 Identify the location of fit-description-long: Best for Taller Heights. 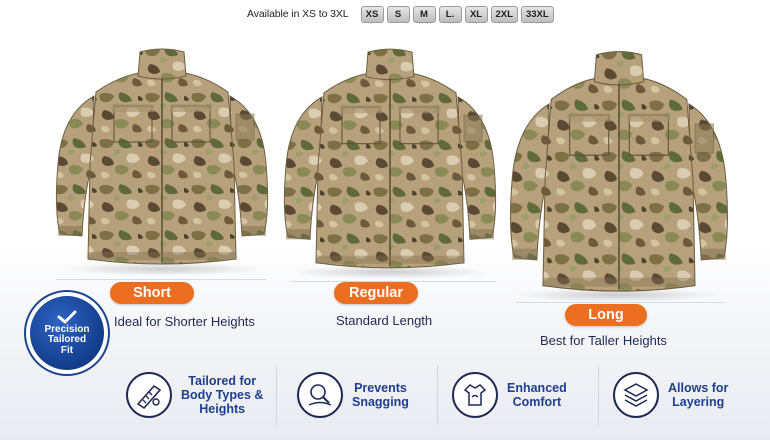
(603, 340).